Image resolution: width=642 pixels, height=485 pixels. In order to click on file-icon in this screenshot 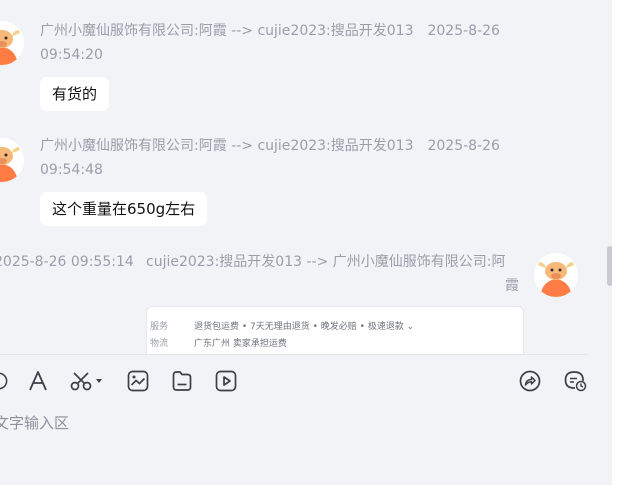, I will do `click(182, 381)`.